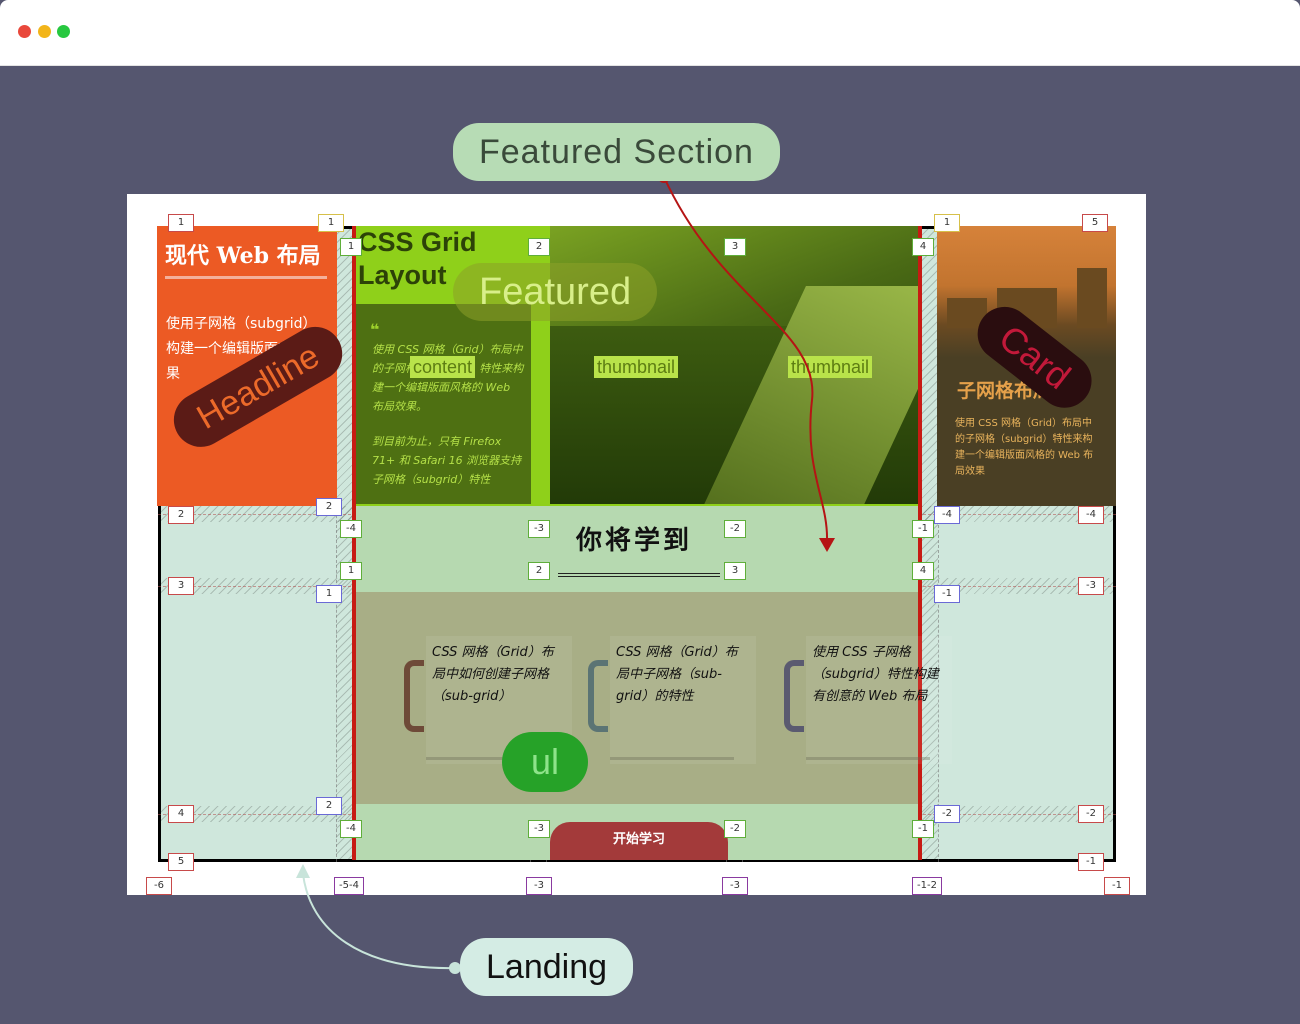  What do you see at coordinates (930, 544) in the screenshot?
I see `grid-gap-right` at bounding box center [930, 544].